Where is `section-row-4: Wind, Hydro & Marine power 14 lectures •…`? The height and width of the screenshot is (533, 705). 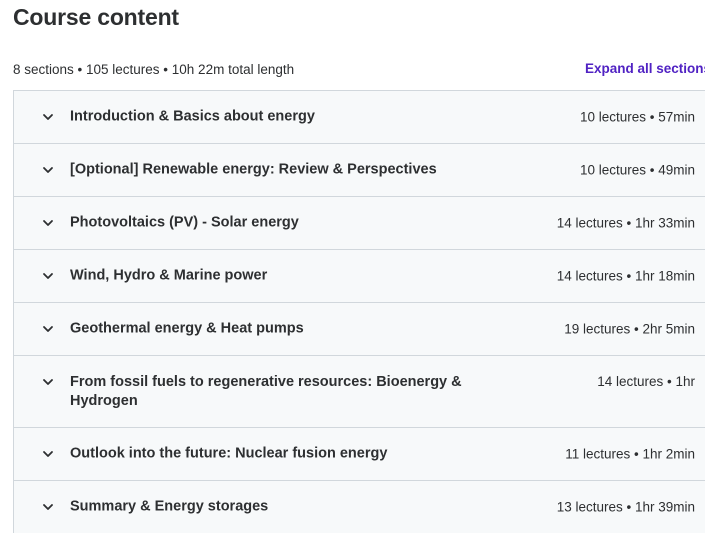
section-row-4: Wind, Hydro & Marine power 14 lectures •… is located at coordinates (359, 276).